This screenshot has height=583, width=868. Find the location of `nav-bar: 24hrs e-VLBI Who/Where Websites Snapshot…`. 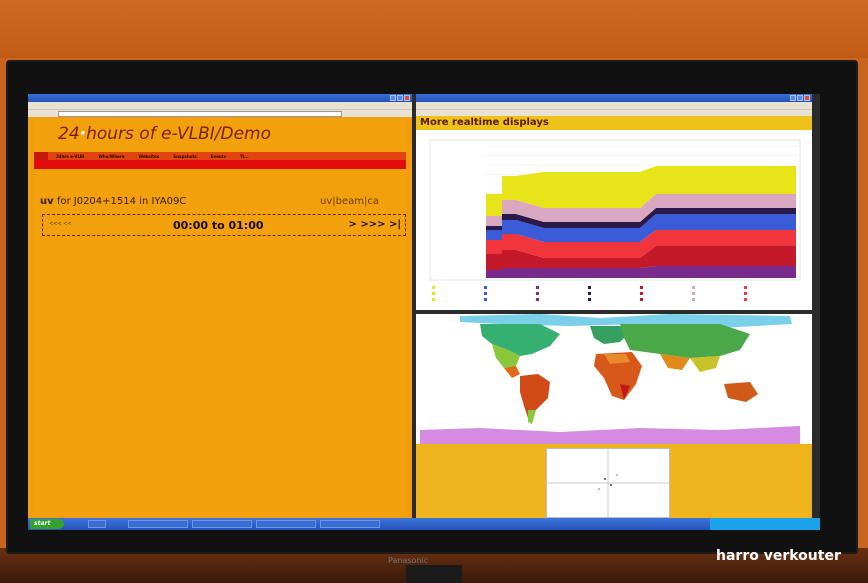

nav-bar: 24hrs e-VLBI Who/Where Websites Snapshot… is located at coordinates (220, 156).